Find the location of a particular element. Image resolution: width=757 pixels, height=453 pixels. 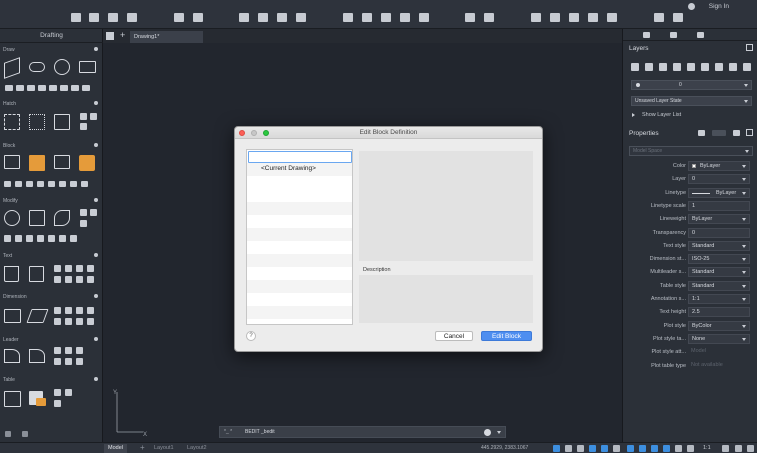

section-leader-menu-icon is located at coordinates (96, 339).